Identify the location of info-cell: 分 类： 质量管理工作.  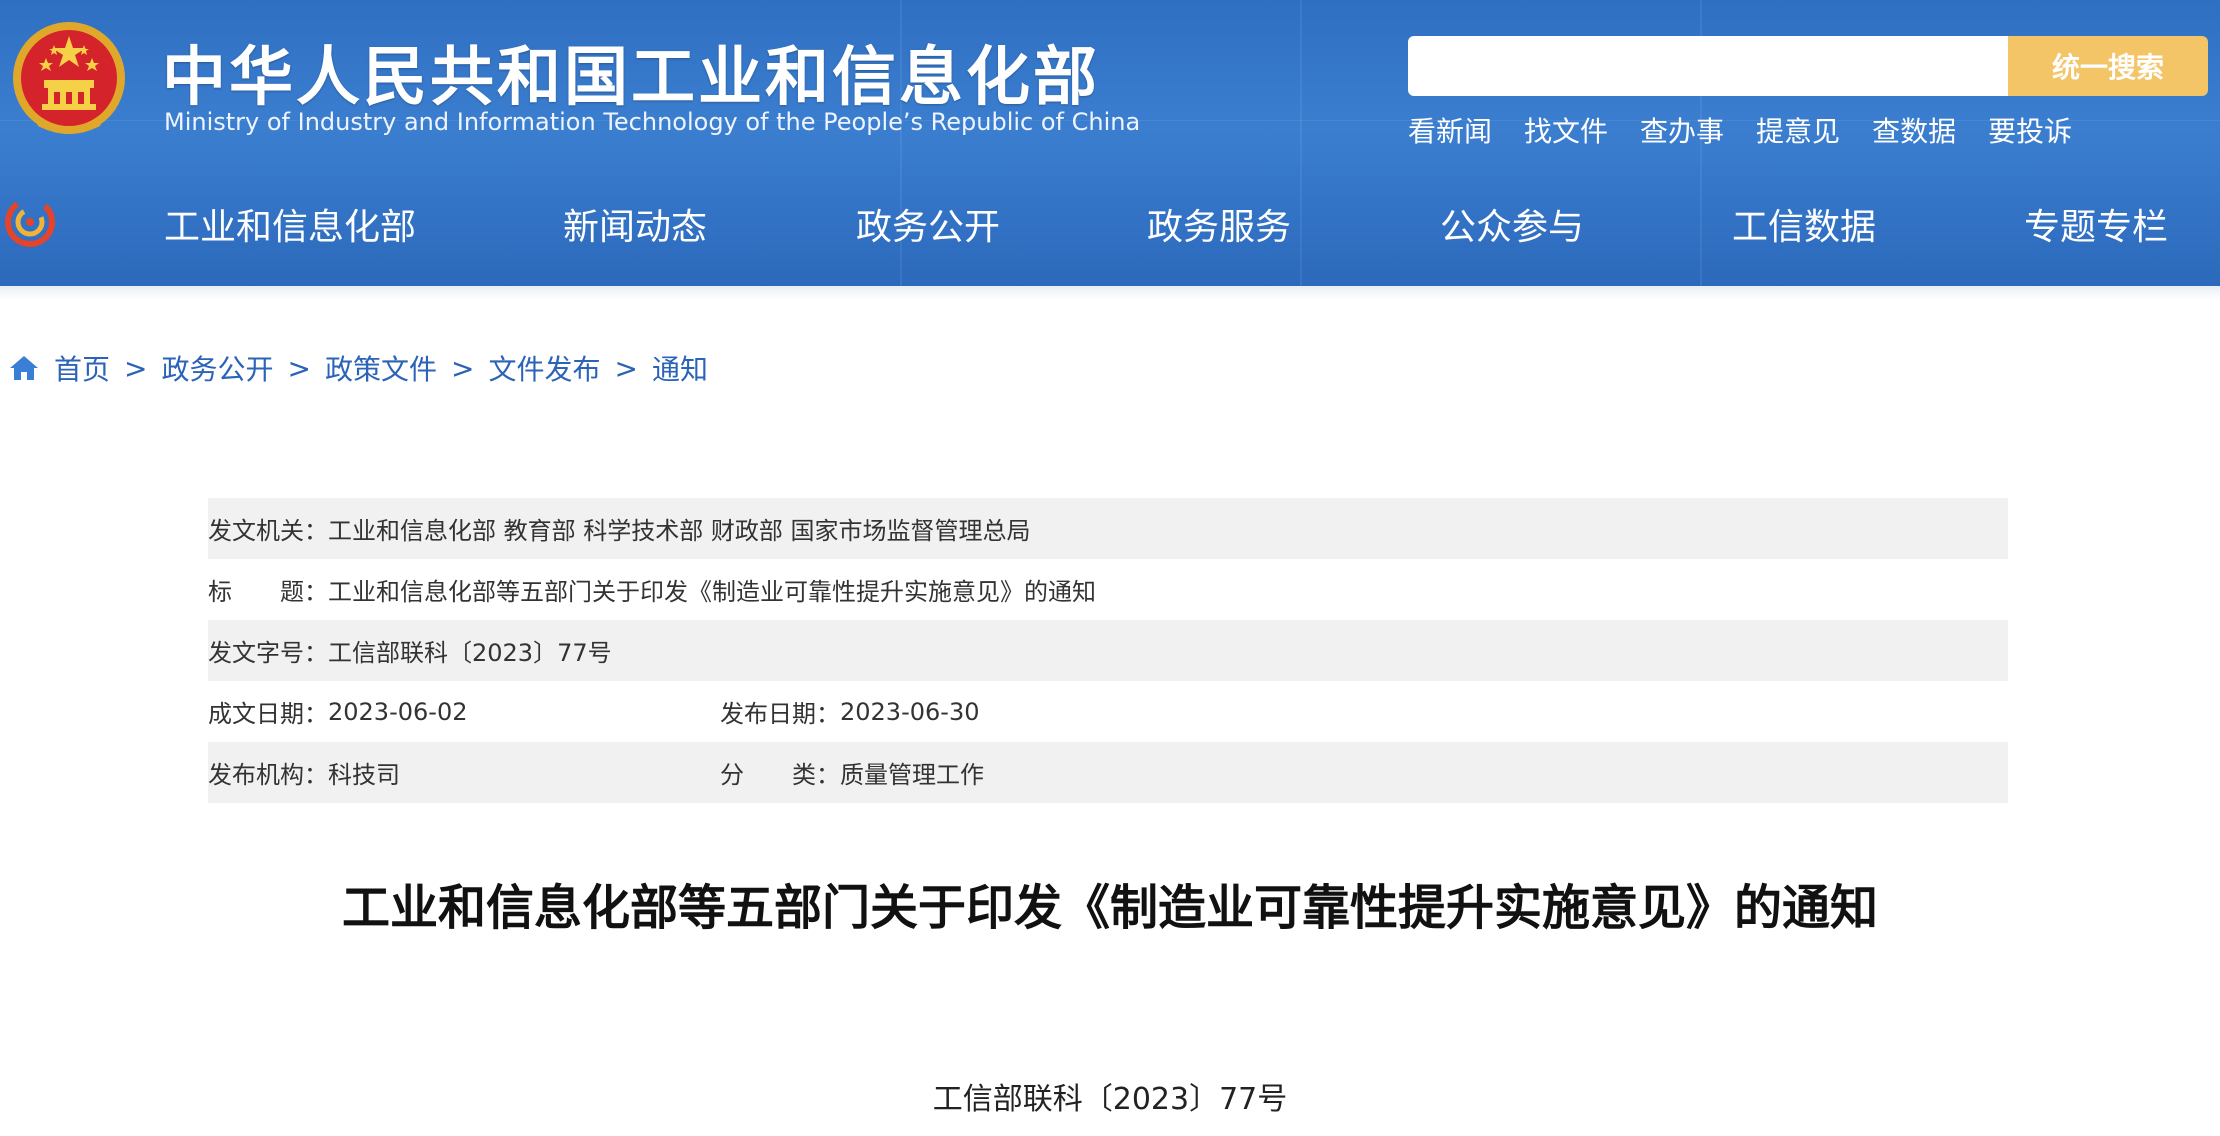
(852, 772).